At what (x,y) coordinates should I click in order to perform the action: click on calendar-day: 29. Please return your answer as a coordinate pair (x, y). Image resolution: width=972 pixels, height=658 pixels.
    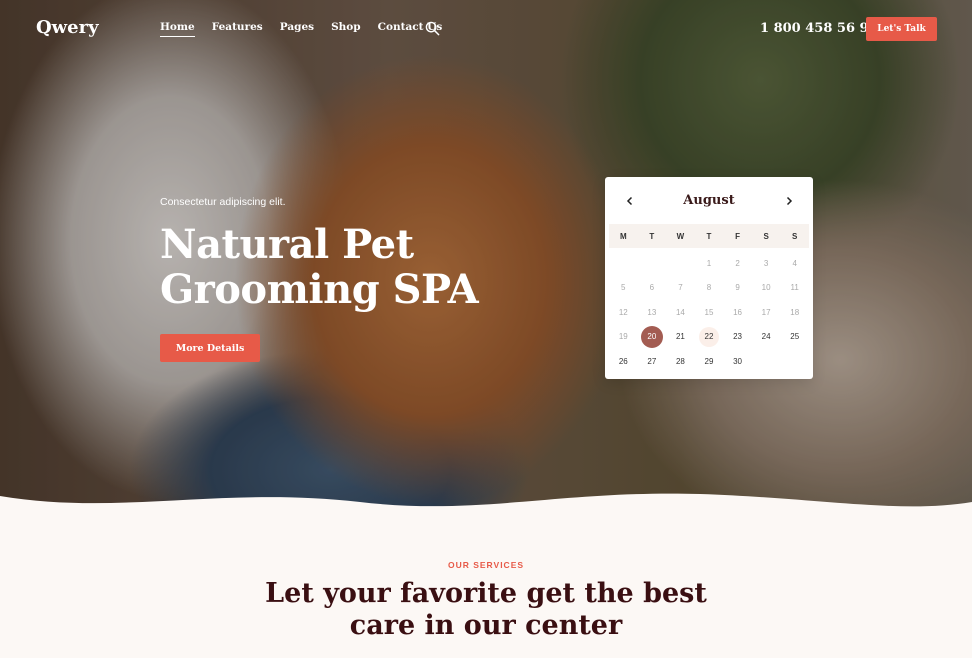
    Looking at the image, I should click on (709, 361).